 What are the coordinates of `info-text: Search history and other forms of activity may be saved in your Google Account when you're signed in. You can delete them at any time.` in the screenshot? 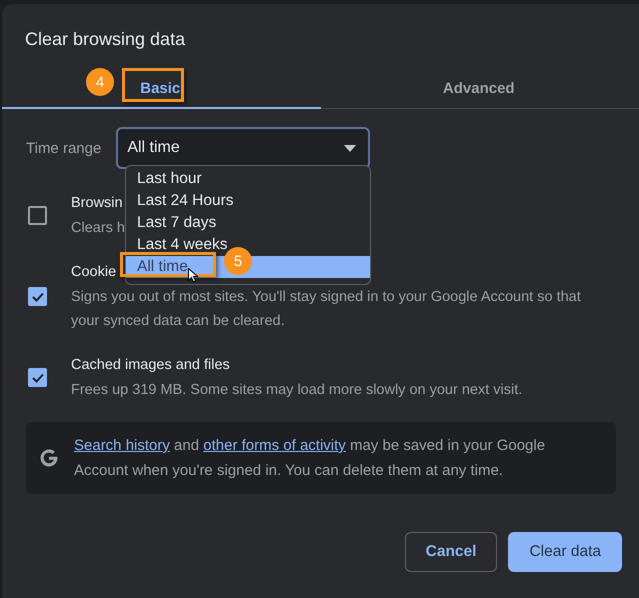 It's located at (310, 458).